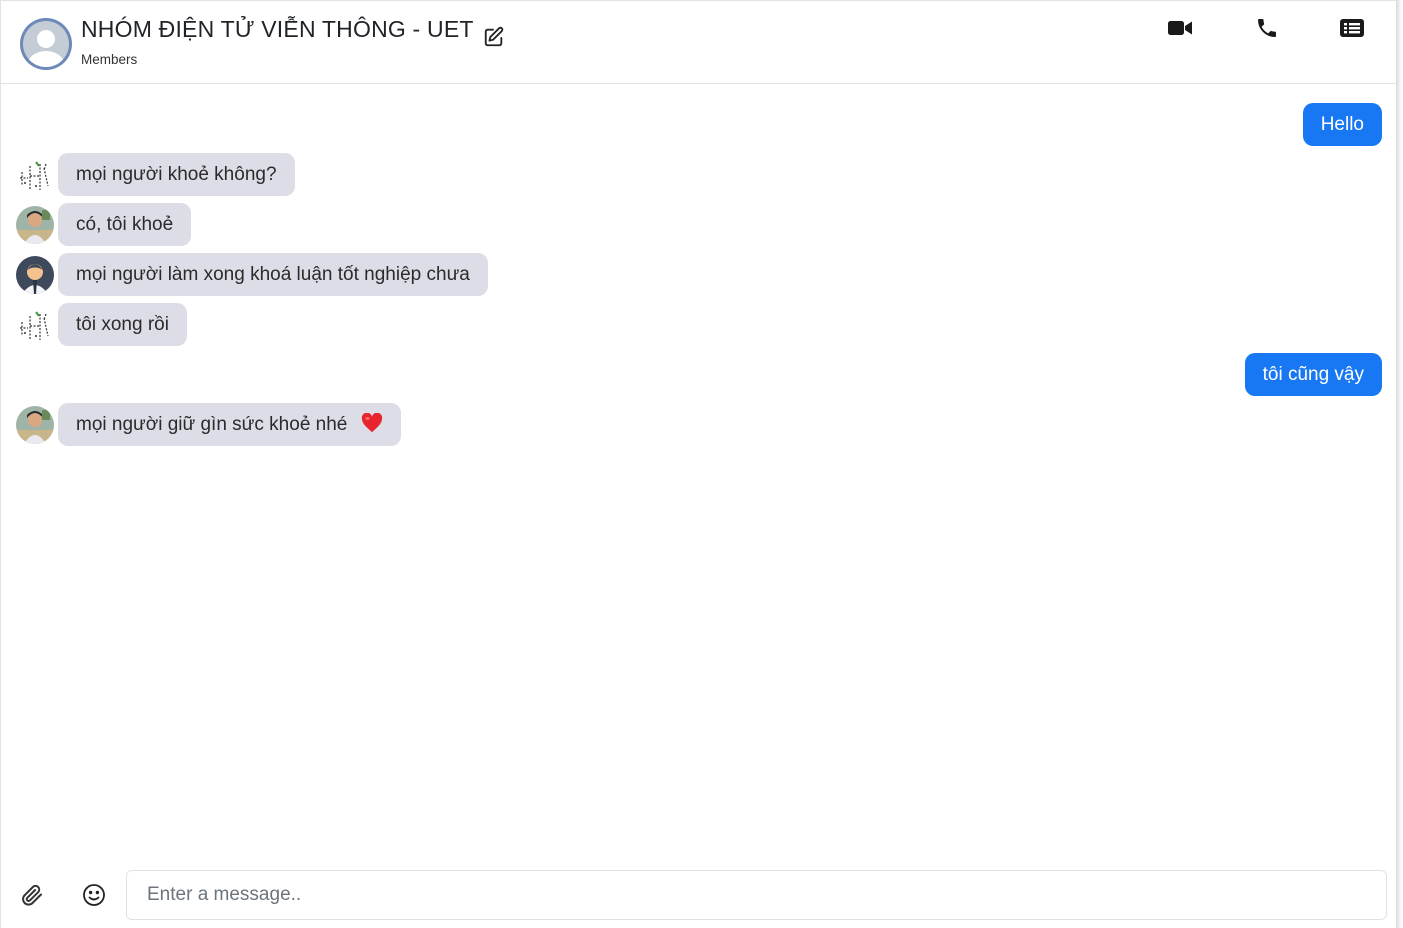 This screenshot has height=928, width=1403. What do you see at coordinates (125, 224) in the screenshot?
I see `message-bubble-incoming: có, tôi khoẻ` at bounding box center [125, 224].